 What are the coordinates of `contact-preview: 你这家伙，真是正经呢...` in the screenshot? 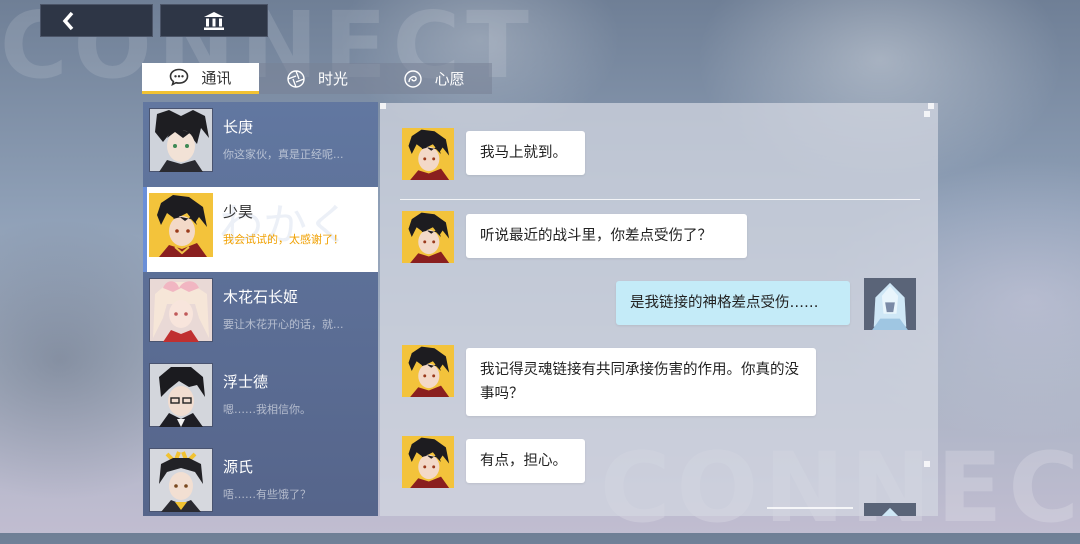 It's located at (283, 154).